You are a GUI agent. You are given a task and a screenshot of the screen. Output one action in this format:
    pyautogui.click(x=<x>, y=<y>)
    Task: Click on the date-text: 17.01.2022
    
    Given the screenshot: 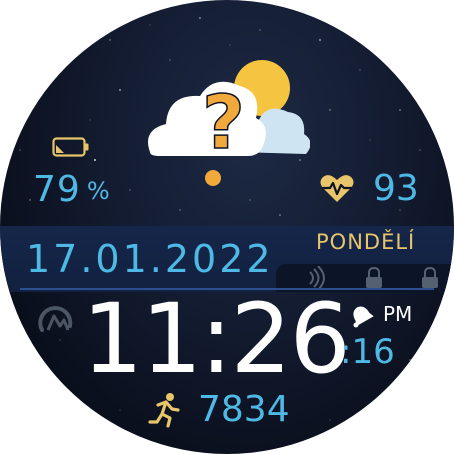 What is the action you would take?
    pyautogui.click(x=150, y=259)
    